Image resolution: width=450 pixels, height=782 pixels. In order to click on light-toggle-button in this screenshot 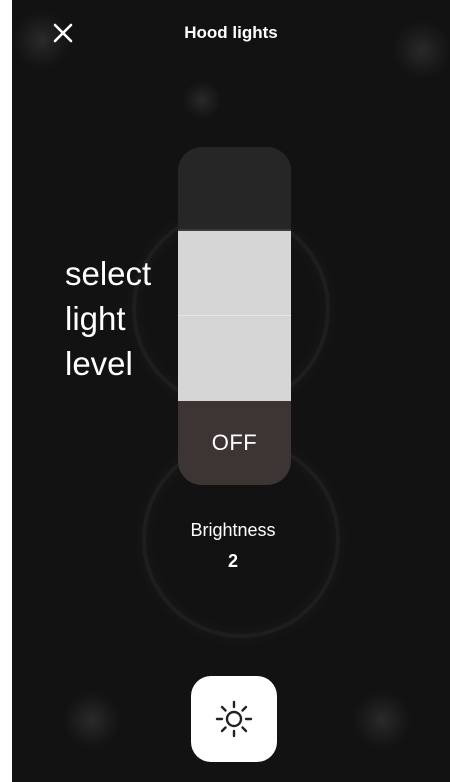, I will do `click(234, 719)`.